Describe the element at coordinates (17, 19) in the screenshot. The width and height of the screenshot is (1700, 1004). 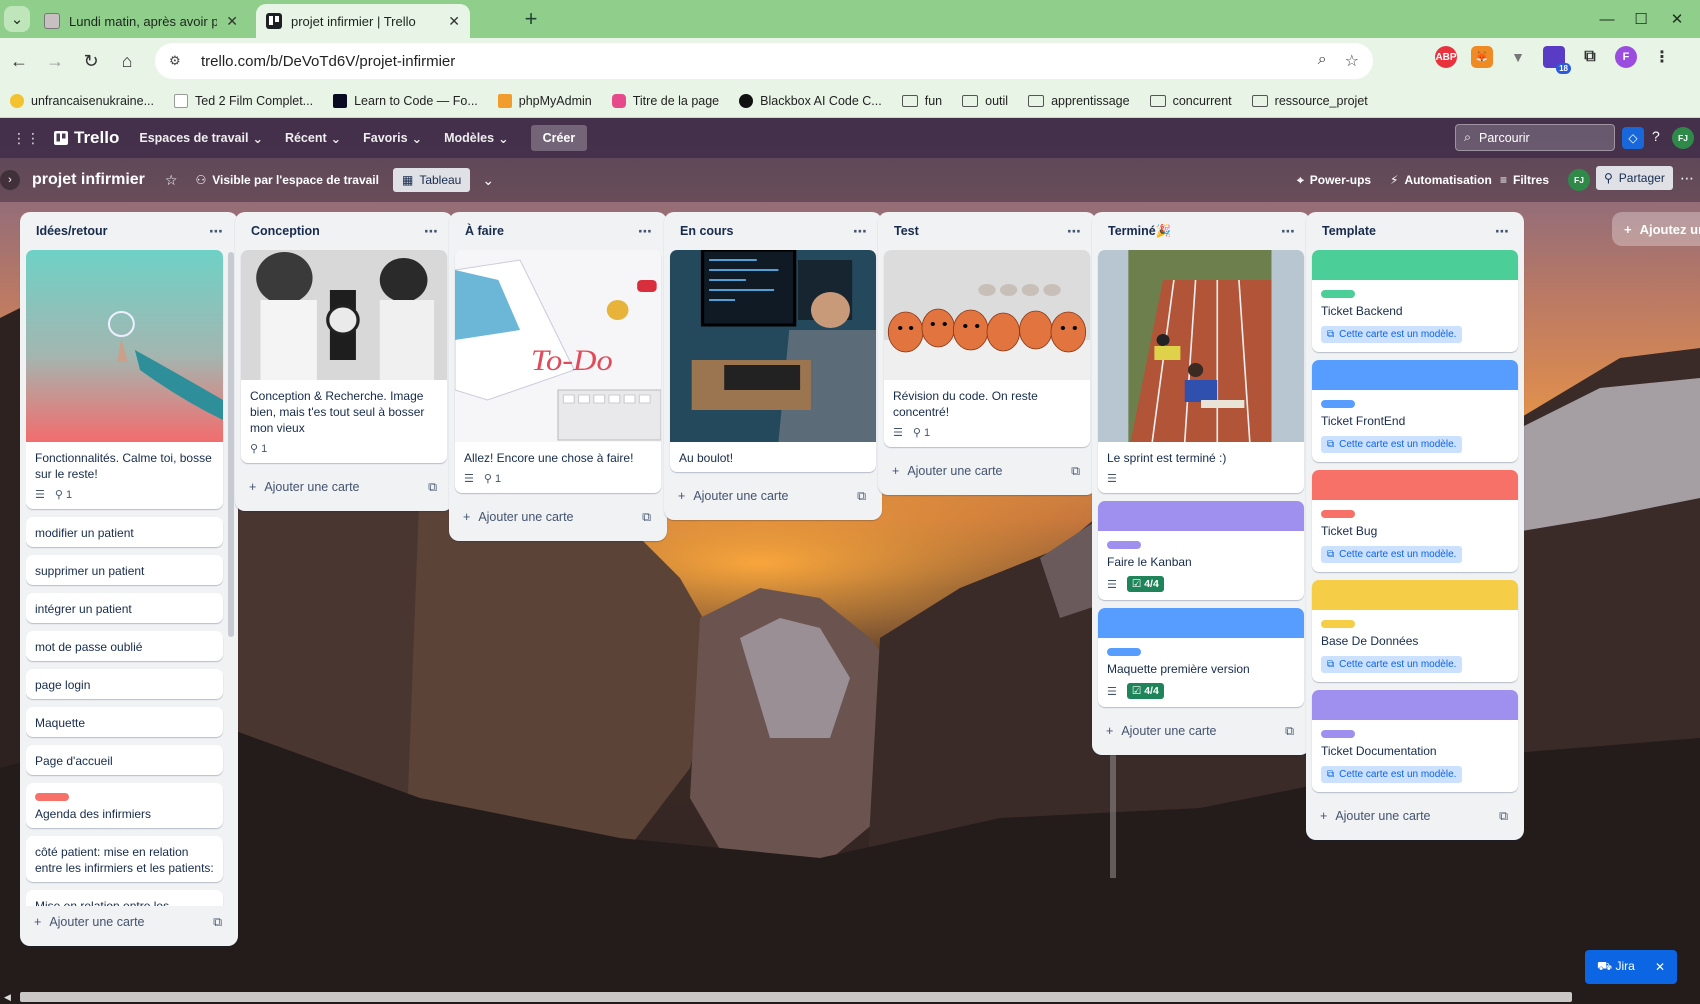
I see `tab-search-icon: ⌄` at that location.